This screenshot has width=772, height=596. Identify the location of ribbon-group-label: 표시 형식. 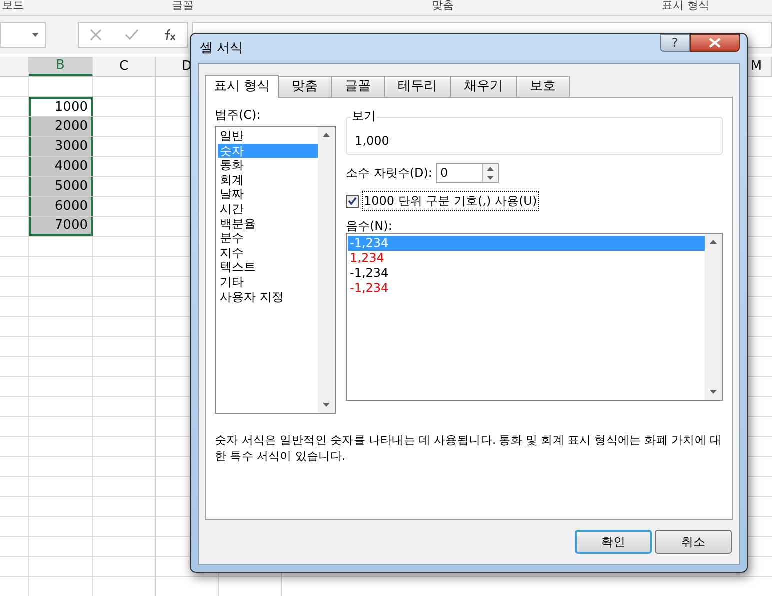
(686, 6).